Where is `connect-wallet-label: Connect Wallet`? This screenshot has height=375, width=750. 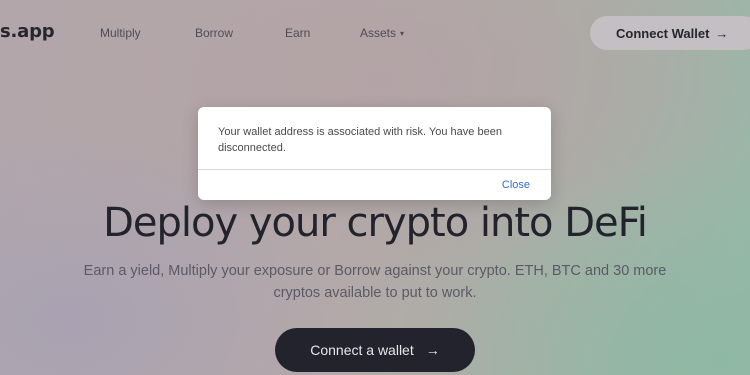 connect-wallet-label: Connect Wallet is located at coordinates (663, 33).